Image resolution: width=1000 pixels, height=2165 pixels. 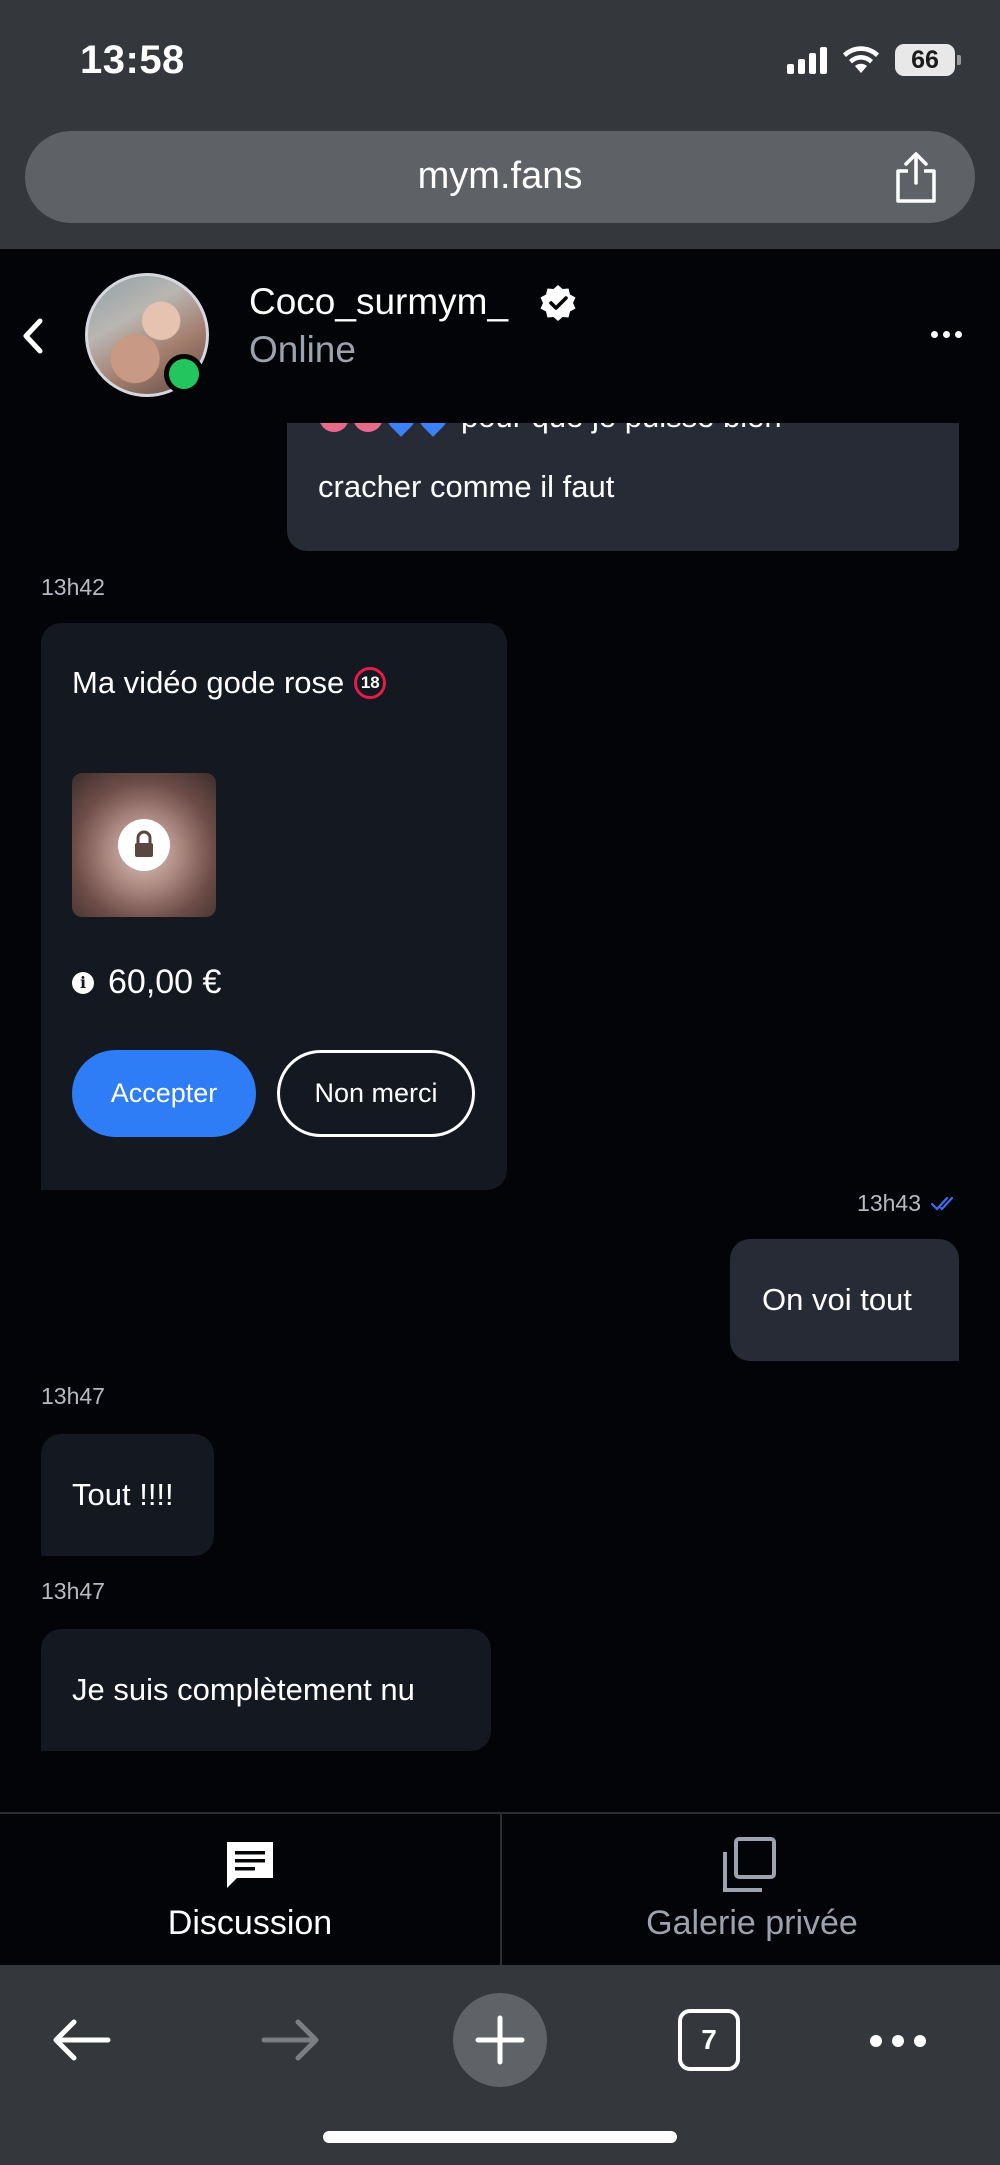 I want to click on message-incoming: Je suis complètement nu, so click(x=266, y=1690).